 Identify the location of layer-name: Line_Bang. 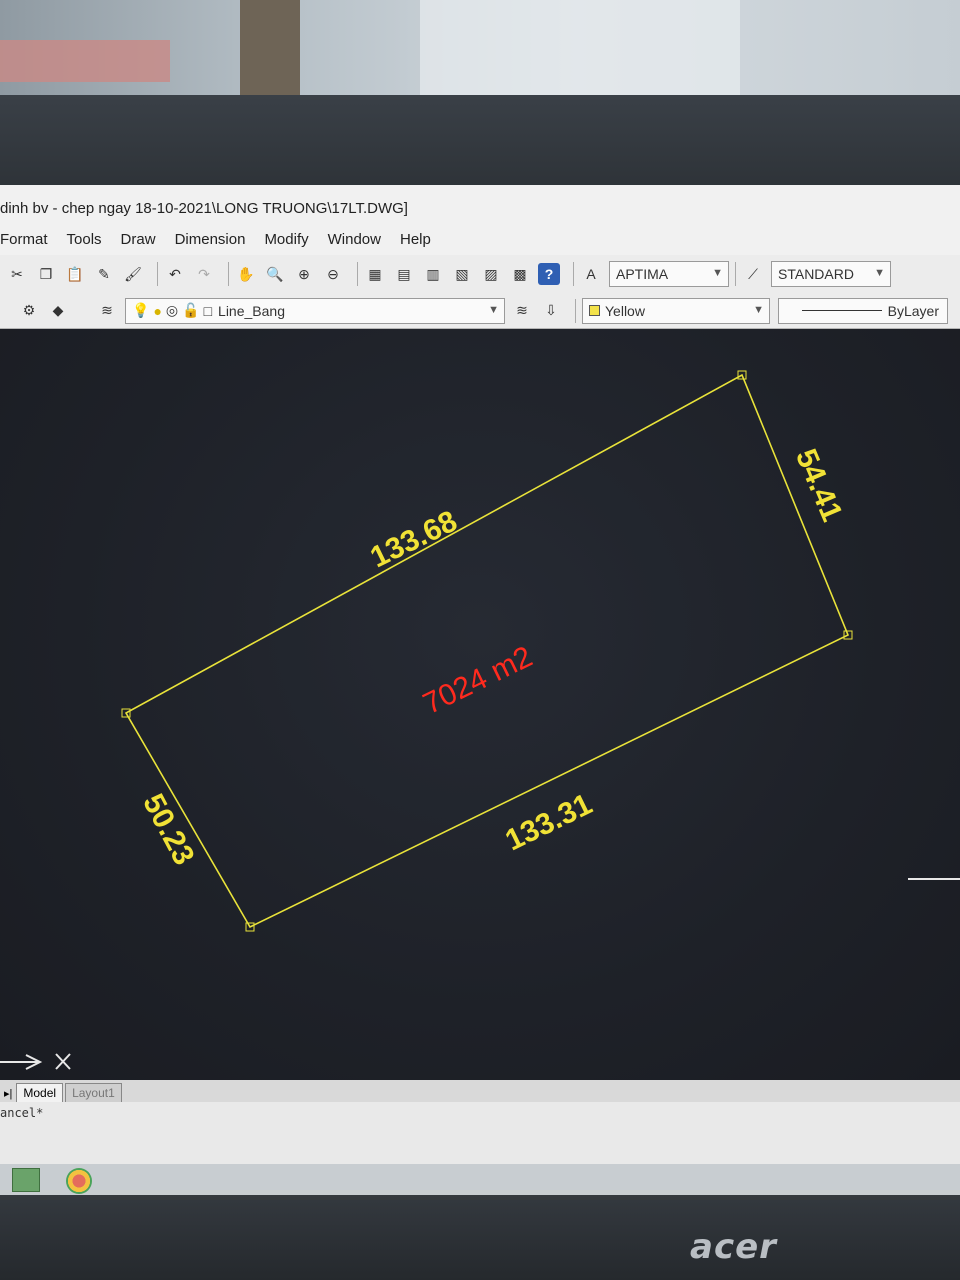
(251, 310).